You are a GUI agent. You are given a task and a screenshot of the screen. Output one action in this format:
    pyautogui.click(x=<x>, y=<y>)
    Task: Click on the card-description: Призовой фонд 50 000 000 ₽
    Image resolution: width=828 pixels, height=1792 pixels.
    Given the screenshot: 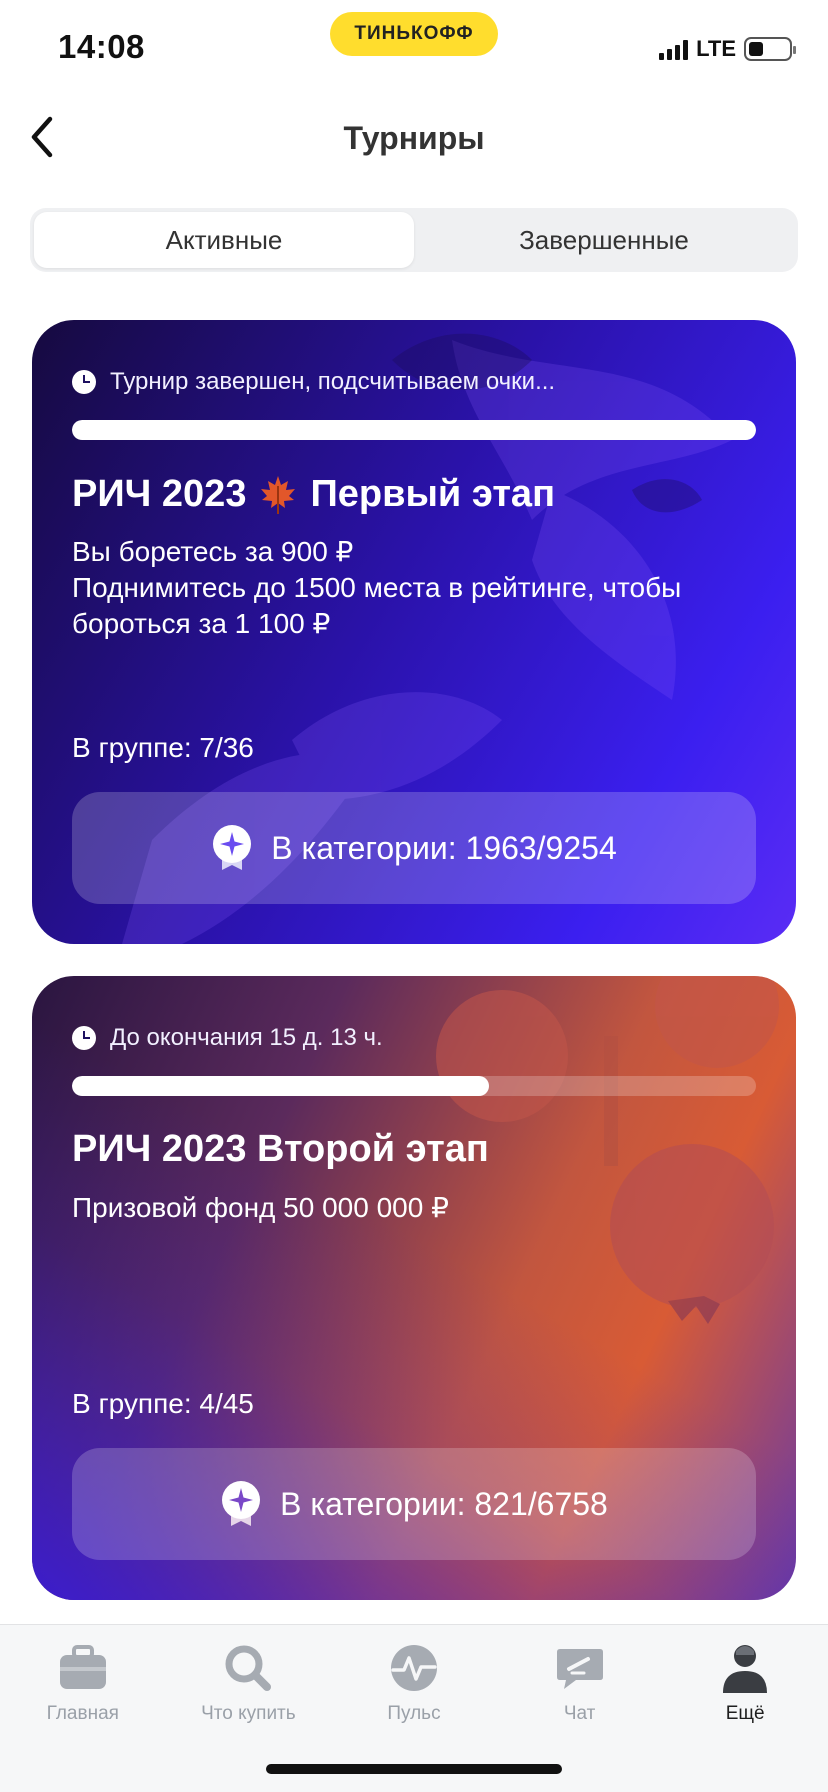 What is the action you would take?
    pyautogui.click(x=417, y=1208)
    